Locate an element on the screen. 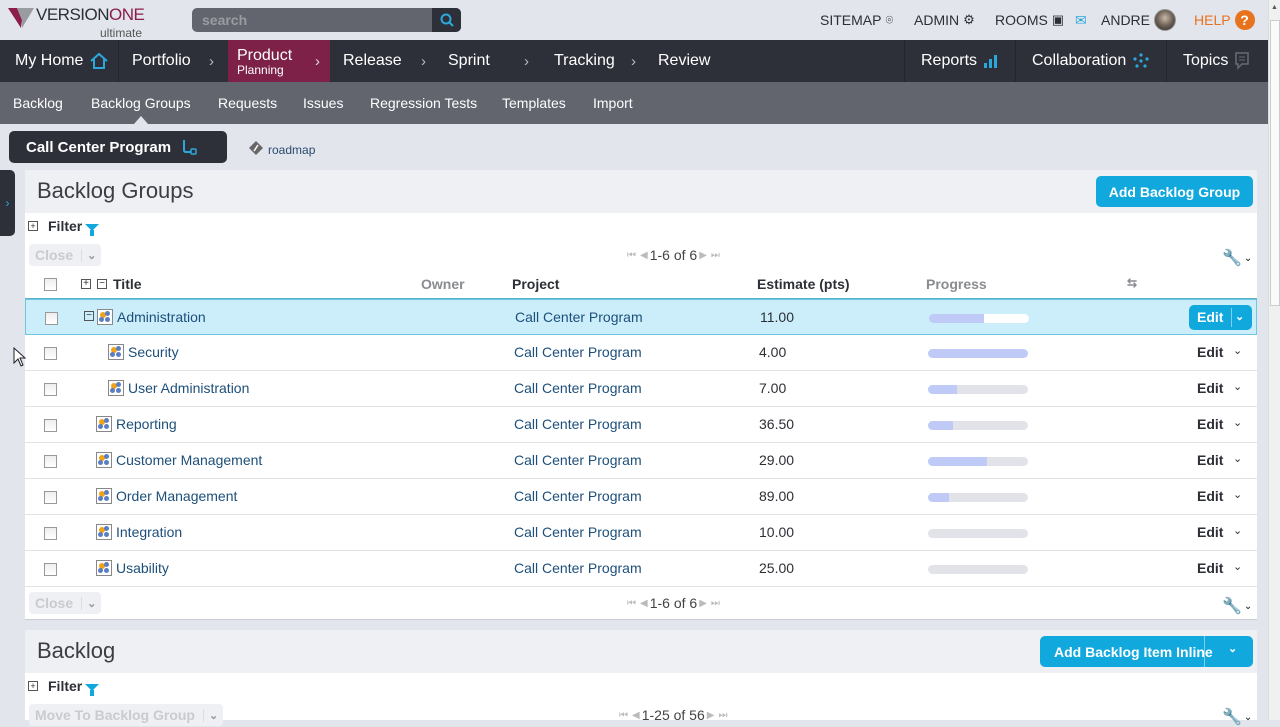 The width and height of the screenshot is (1280, 727). grid-settings-button: 🔧 ⌄ is located at coordinates (1237, 258).